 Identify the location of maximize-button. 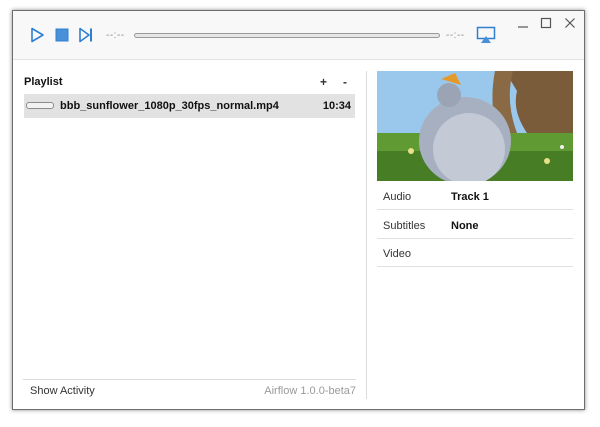
(546, 25).